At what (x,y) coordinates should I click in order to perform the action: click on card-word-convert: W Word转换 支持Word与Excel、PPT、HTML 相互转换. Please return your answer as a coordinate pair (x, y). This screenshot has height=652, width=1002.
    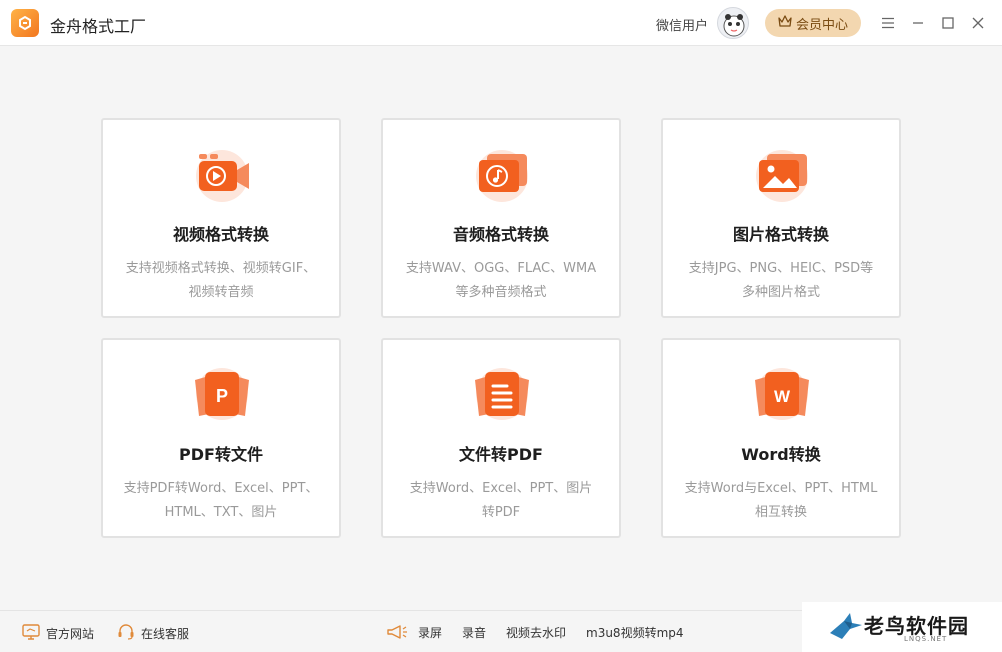
    Looking at the image, I should click on (781, 438).